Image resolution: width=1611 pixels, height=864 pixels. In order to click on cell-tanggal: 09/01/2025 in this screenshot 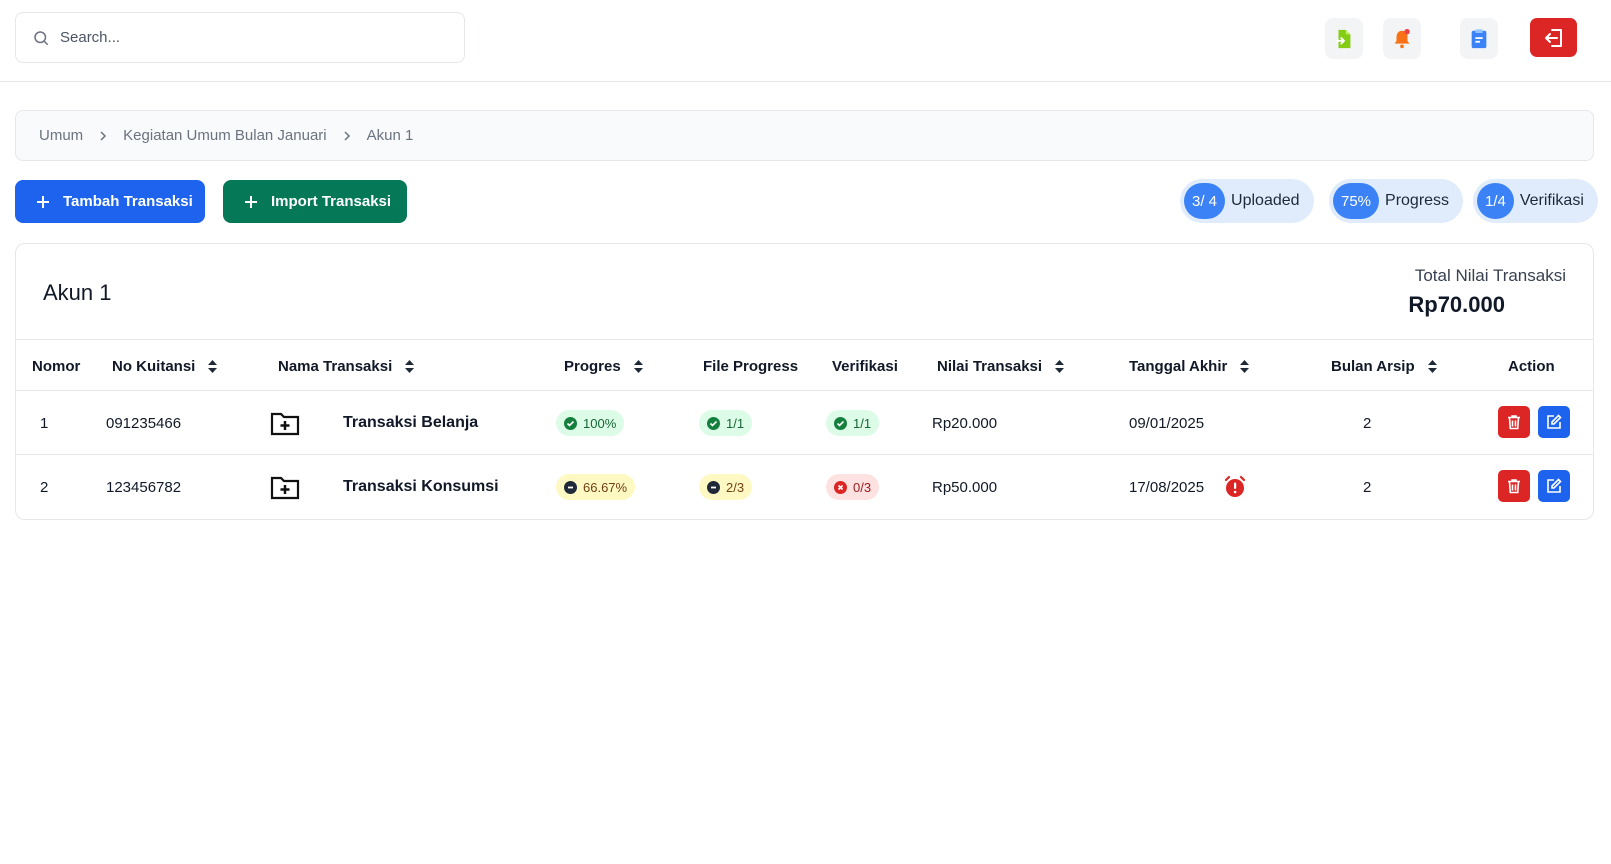, I will do `click(1167, 423)`.